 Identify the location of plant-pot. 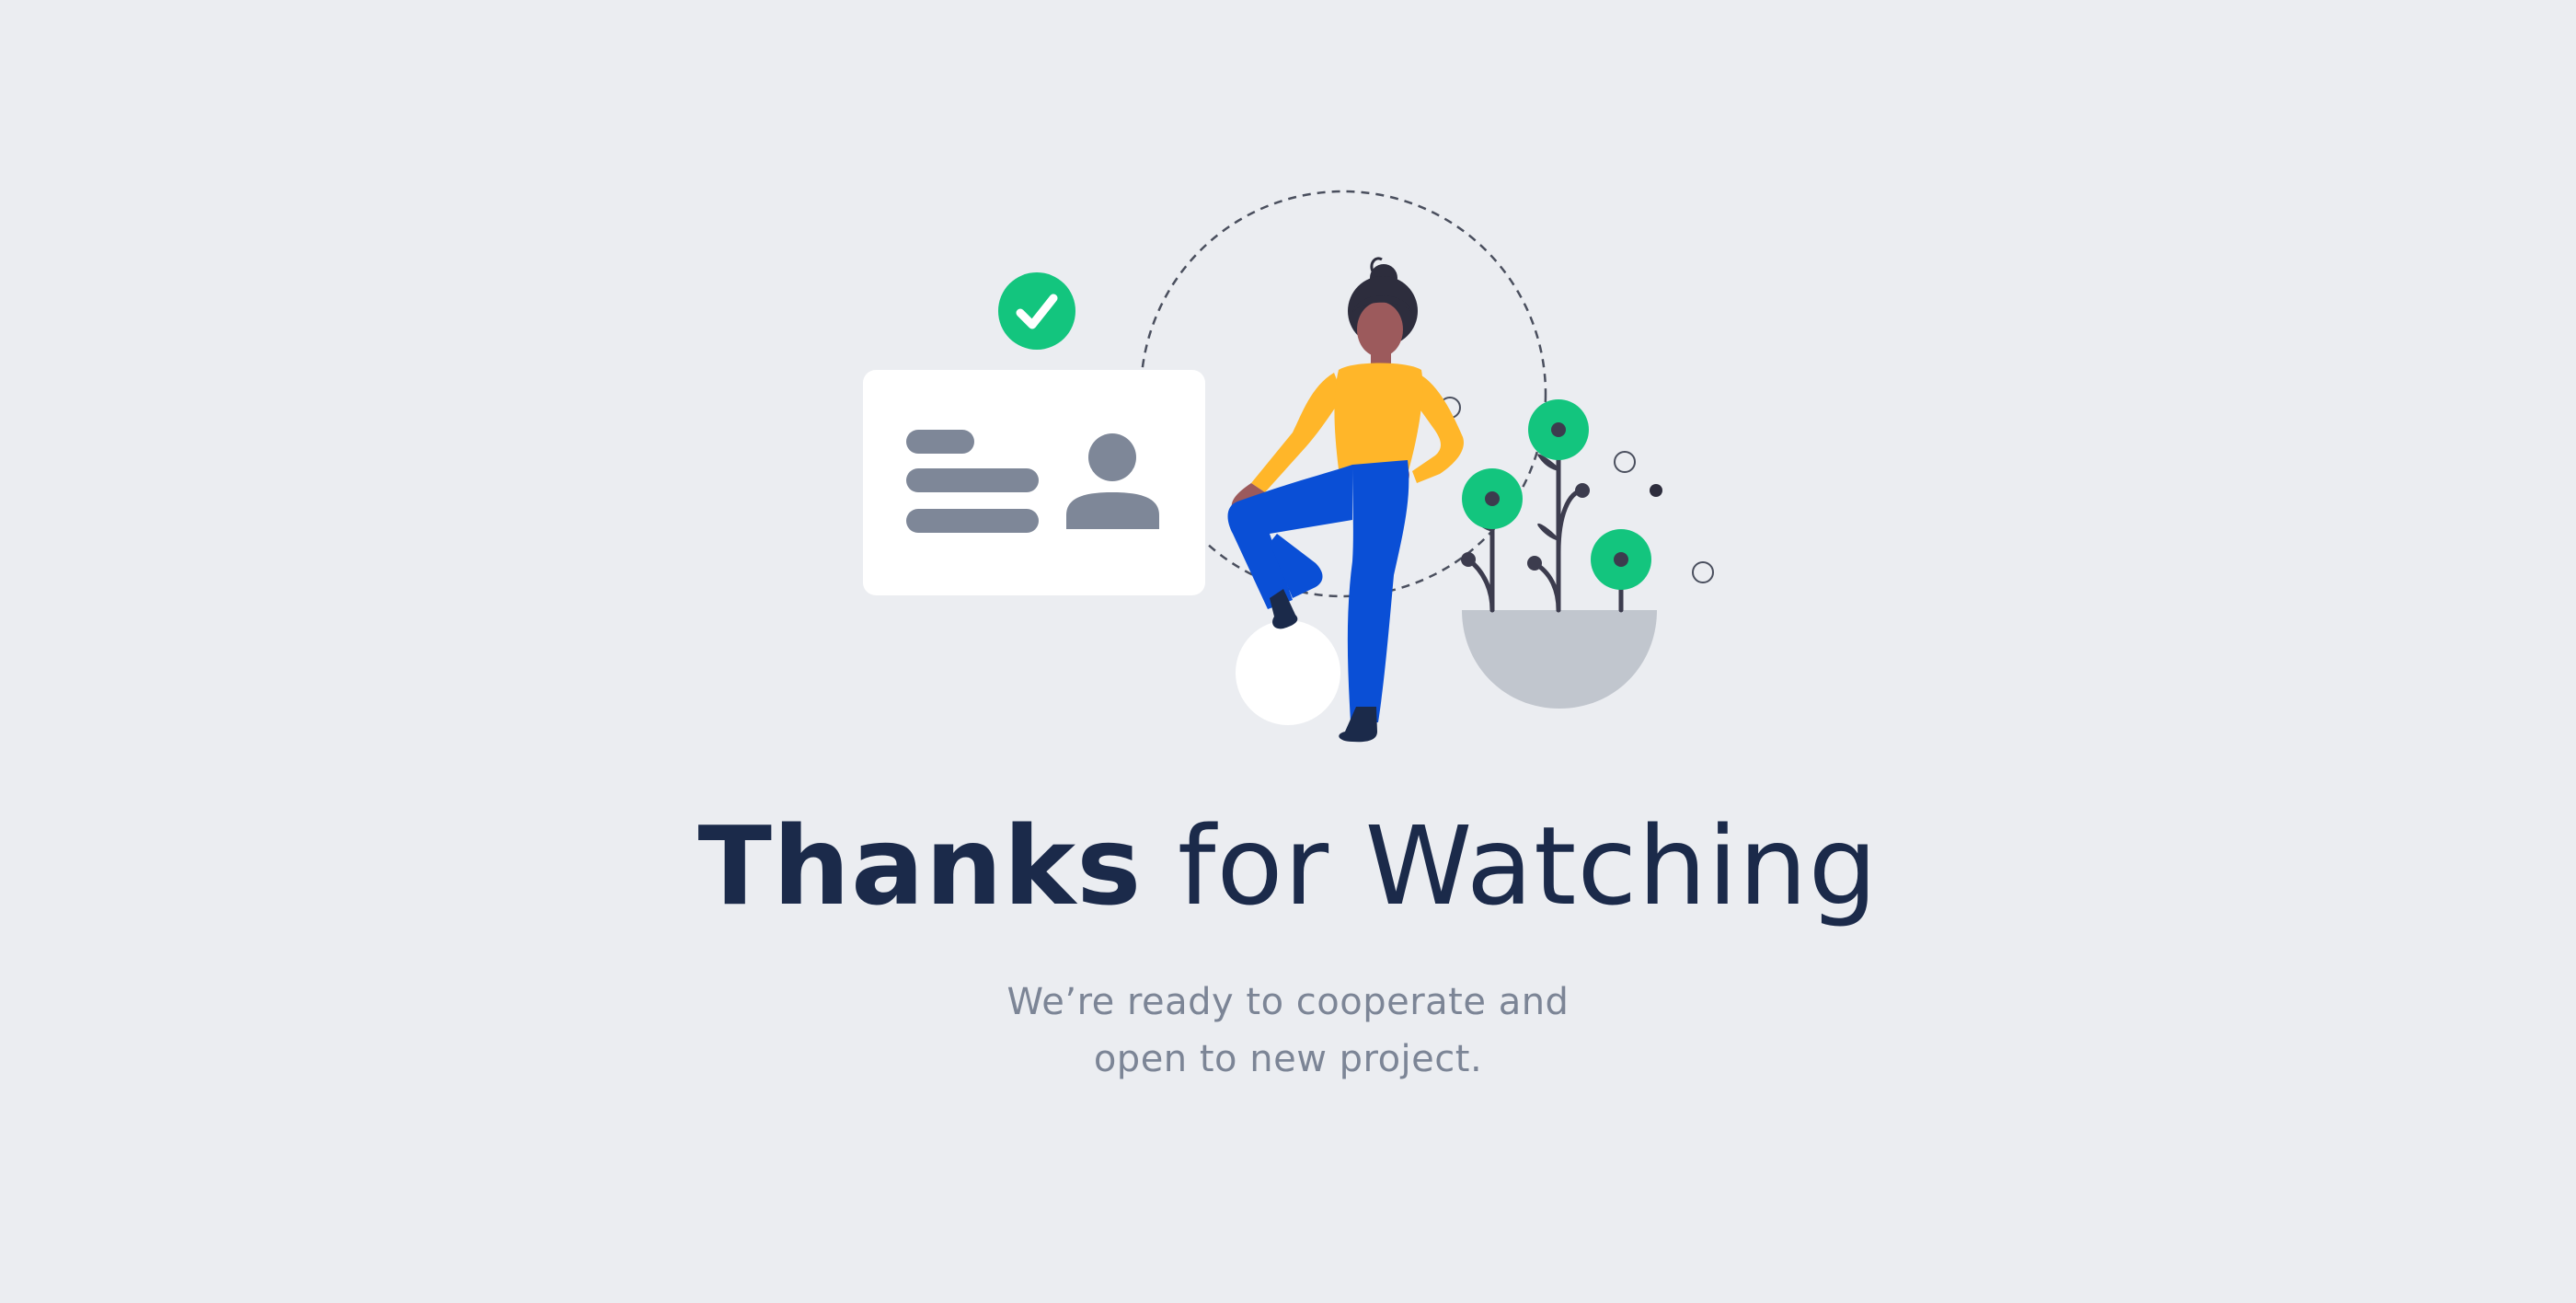
(1559, 660).